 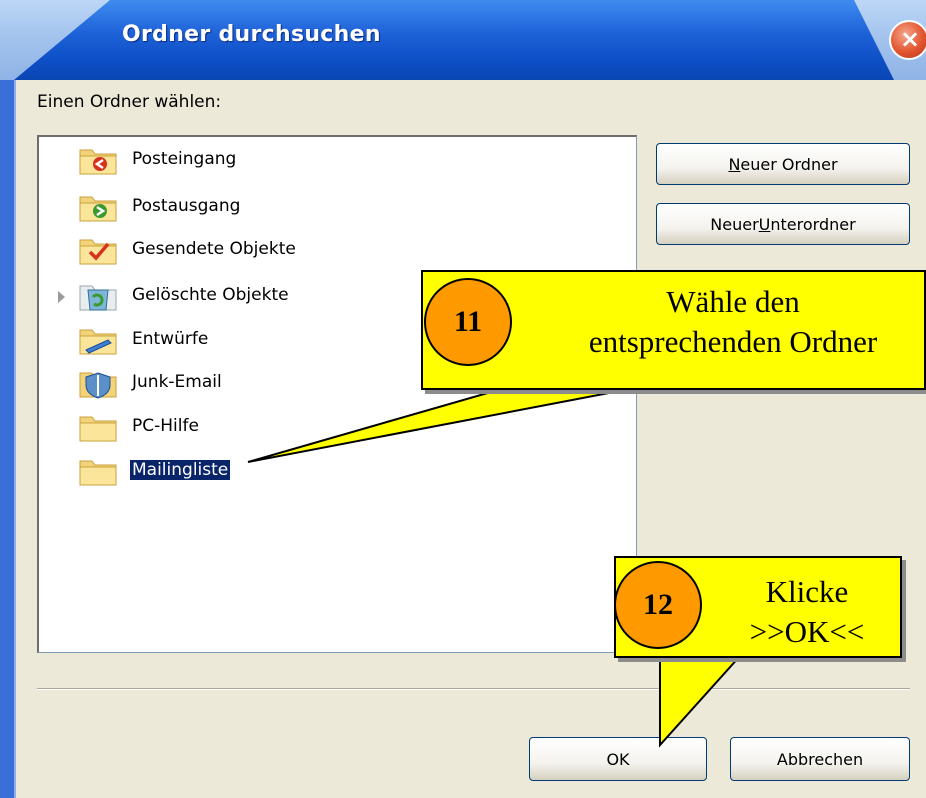 What do you see at coordinates (658, 605) in the screenshot?
I see `step-badge-12: 12` at bounding box center [658, 605].